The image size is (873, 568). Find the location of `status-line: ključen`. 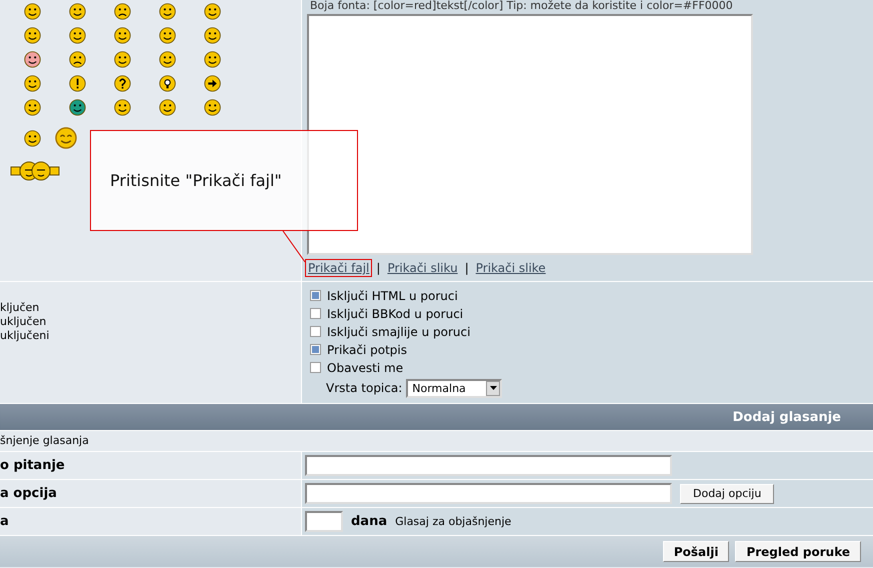

status-line: ključen is located at coordinates (20, 308).